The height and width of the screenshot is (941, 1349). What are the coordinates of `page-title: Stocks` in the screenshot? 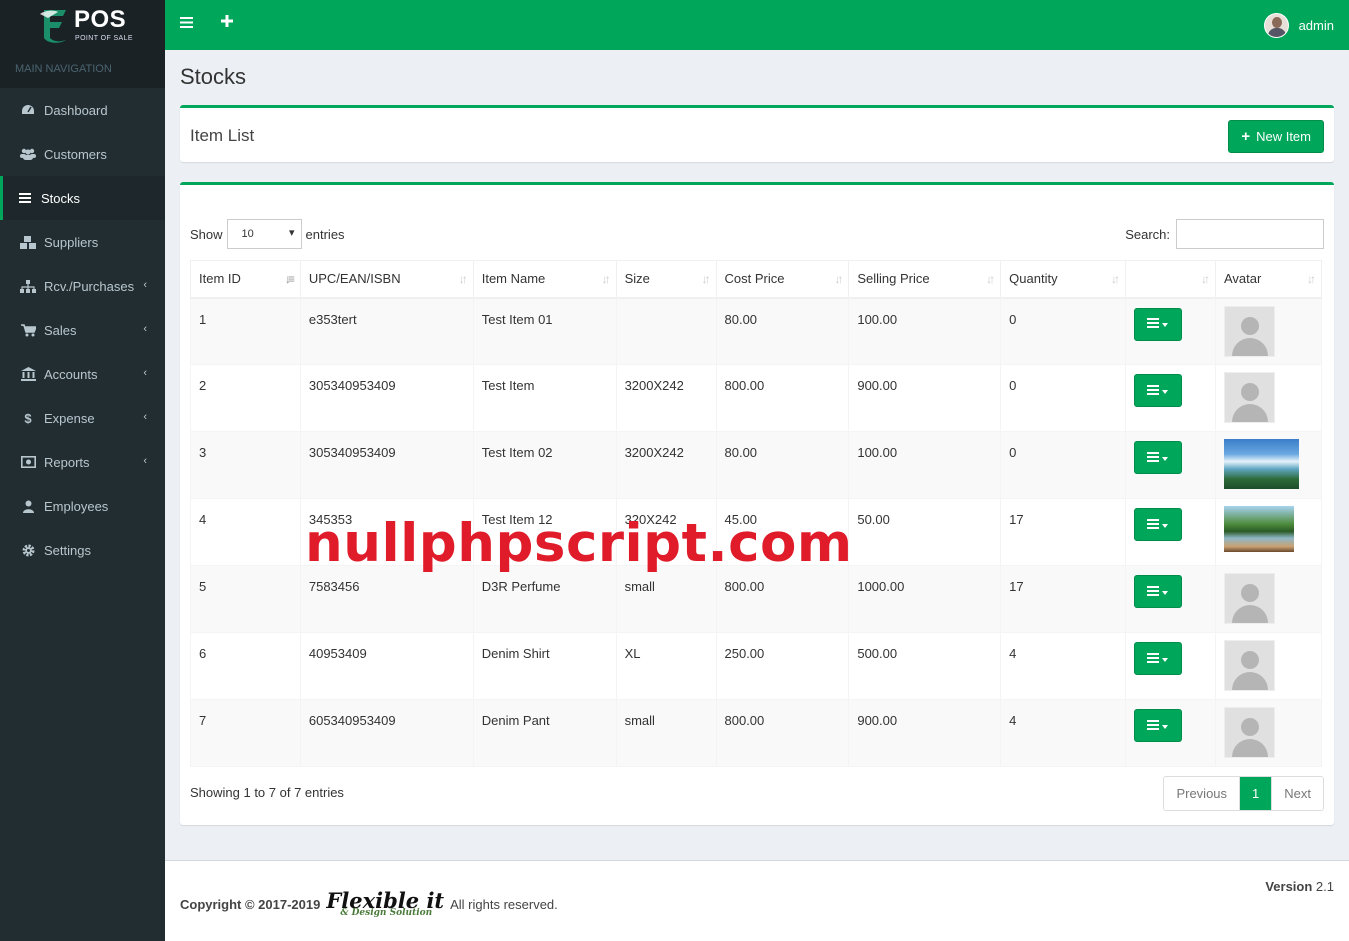 It's located at (213, 76).